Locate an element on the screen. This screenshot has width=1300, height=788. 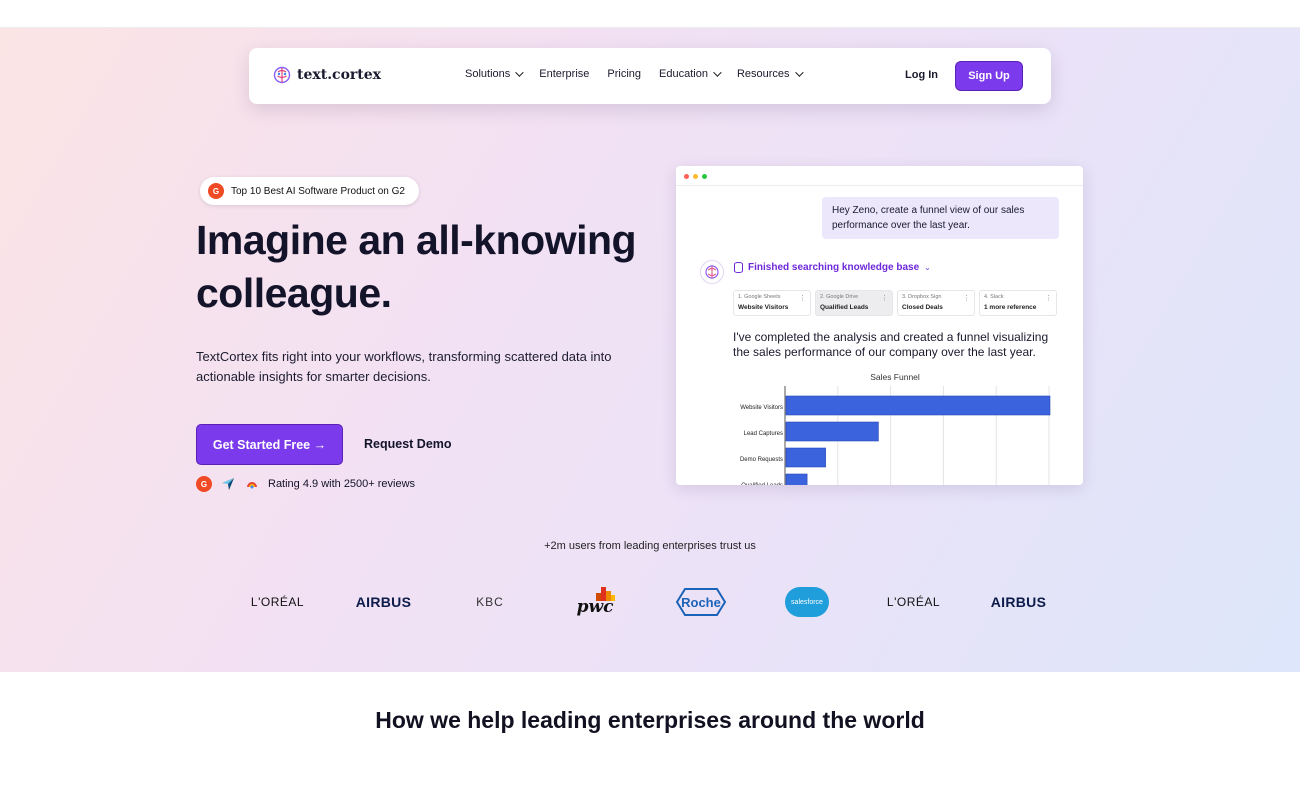
top-strip is located at coordinates (650, 14).